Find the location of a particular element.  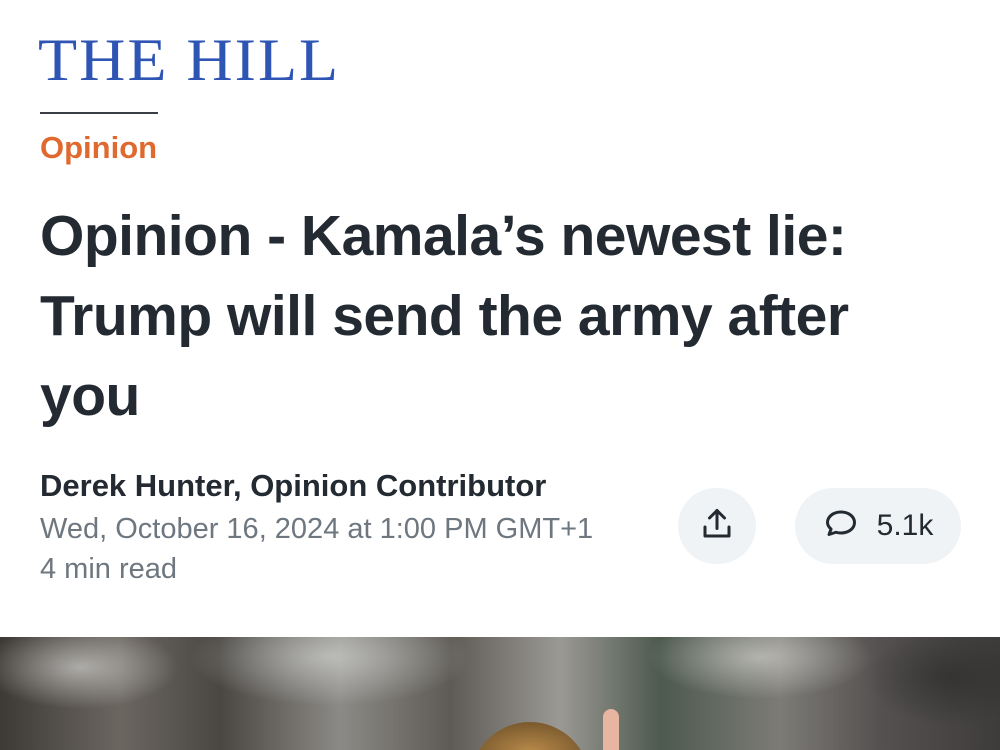

comments-button: 5.1k is located at coordinates (878, 526).